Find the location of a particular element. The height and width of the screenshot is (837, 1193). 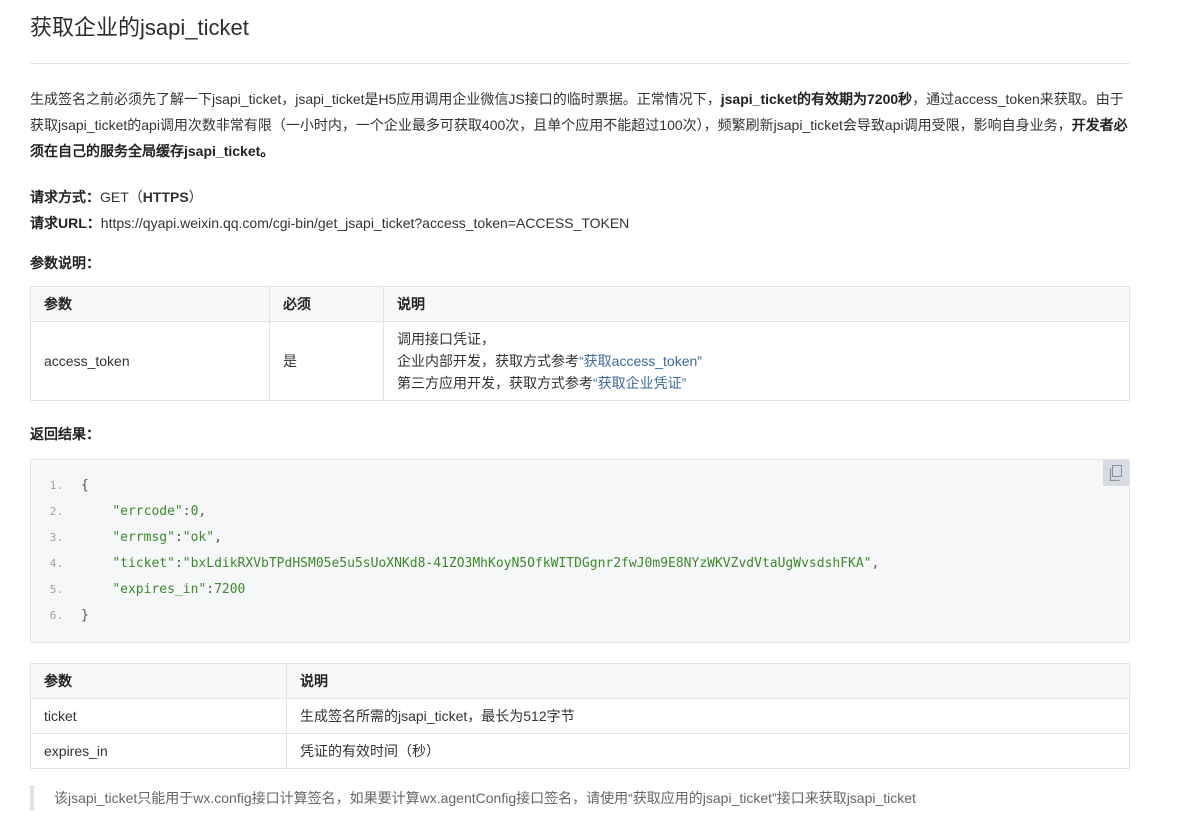

get-access-token-link: “获取access_token” is located at coordinates (640, 361).